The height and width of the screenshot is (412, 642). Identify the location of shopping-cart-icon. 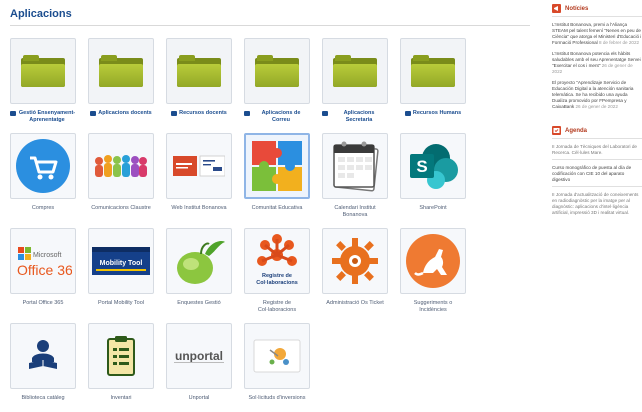
(43, 166).